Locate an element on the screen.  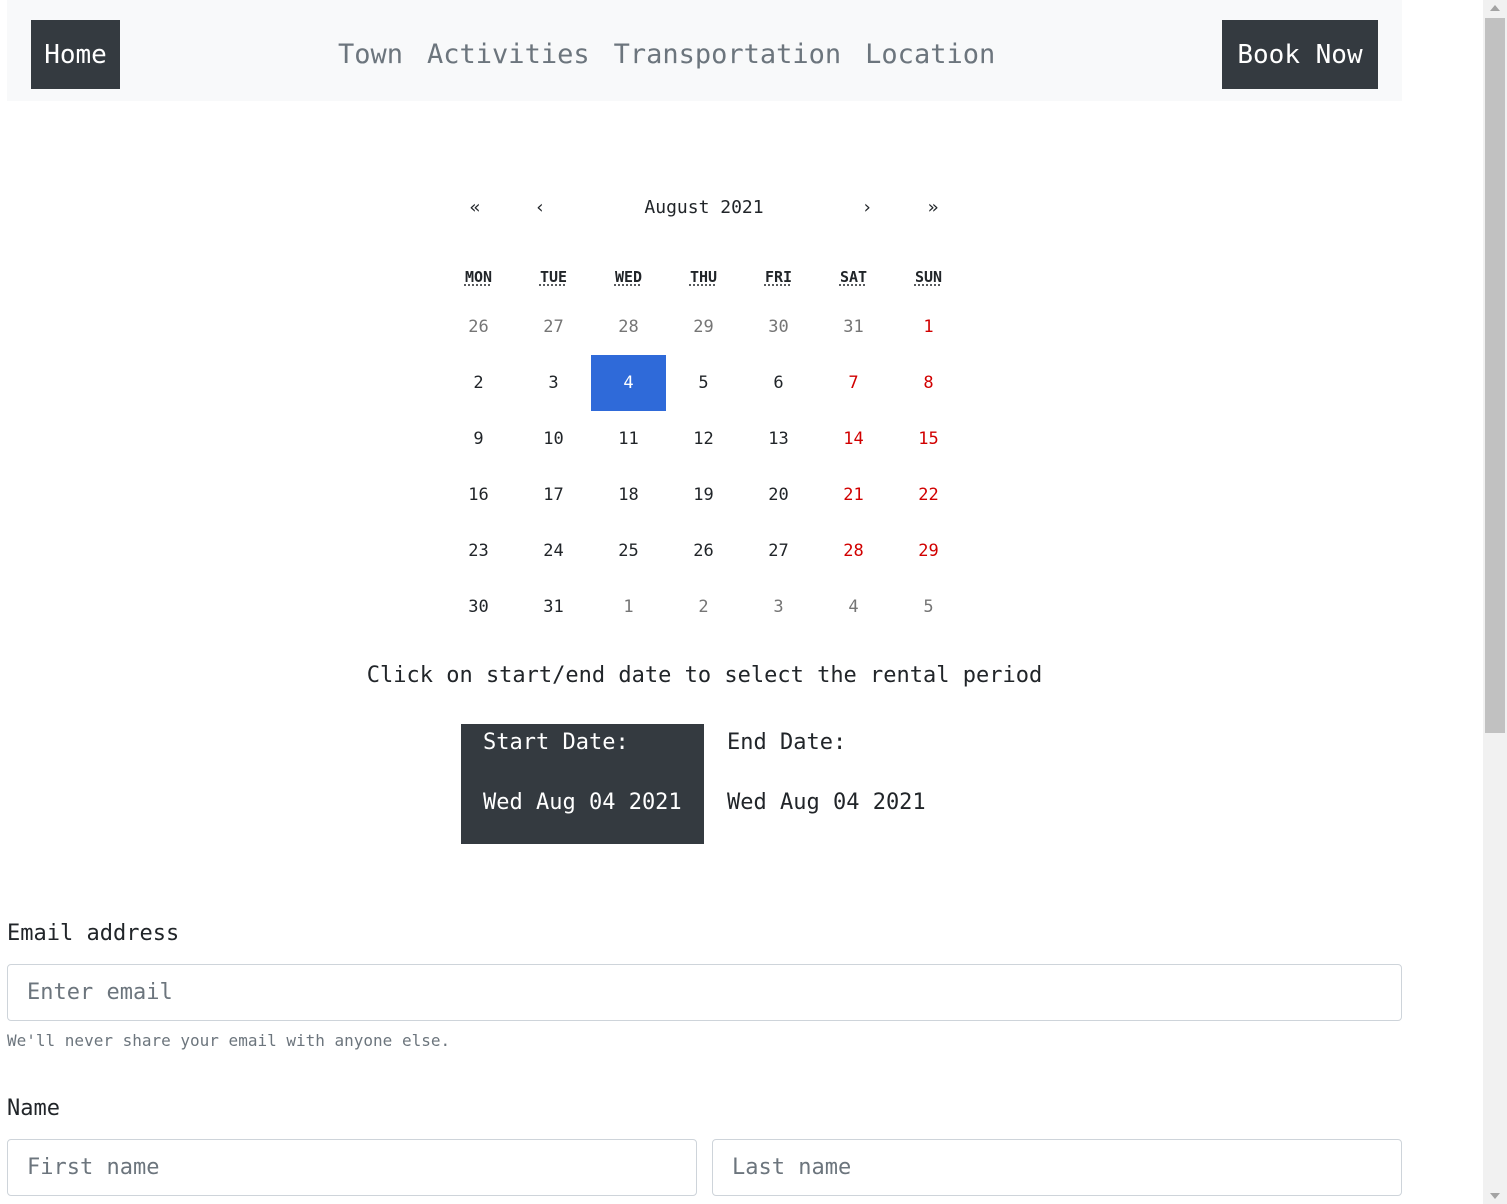
nav-link-location: Location is located at coordinates (930, 55).